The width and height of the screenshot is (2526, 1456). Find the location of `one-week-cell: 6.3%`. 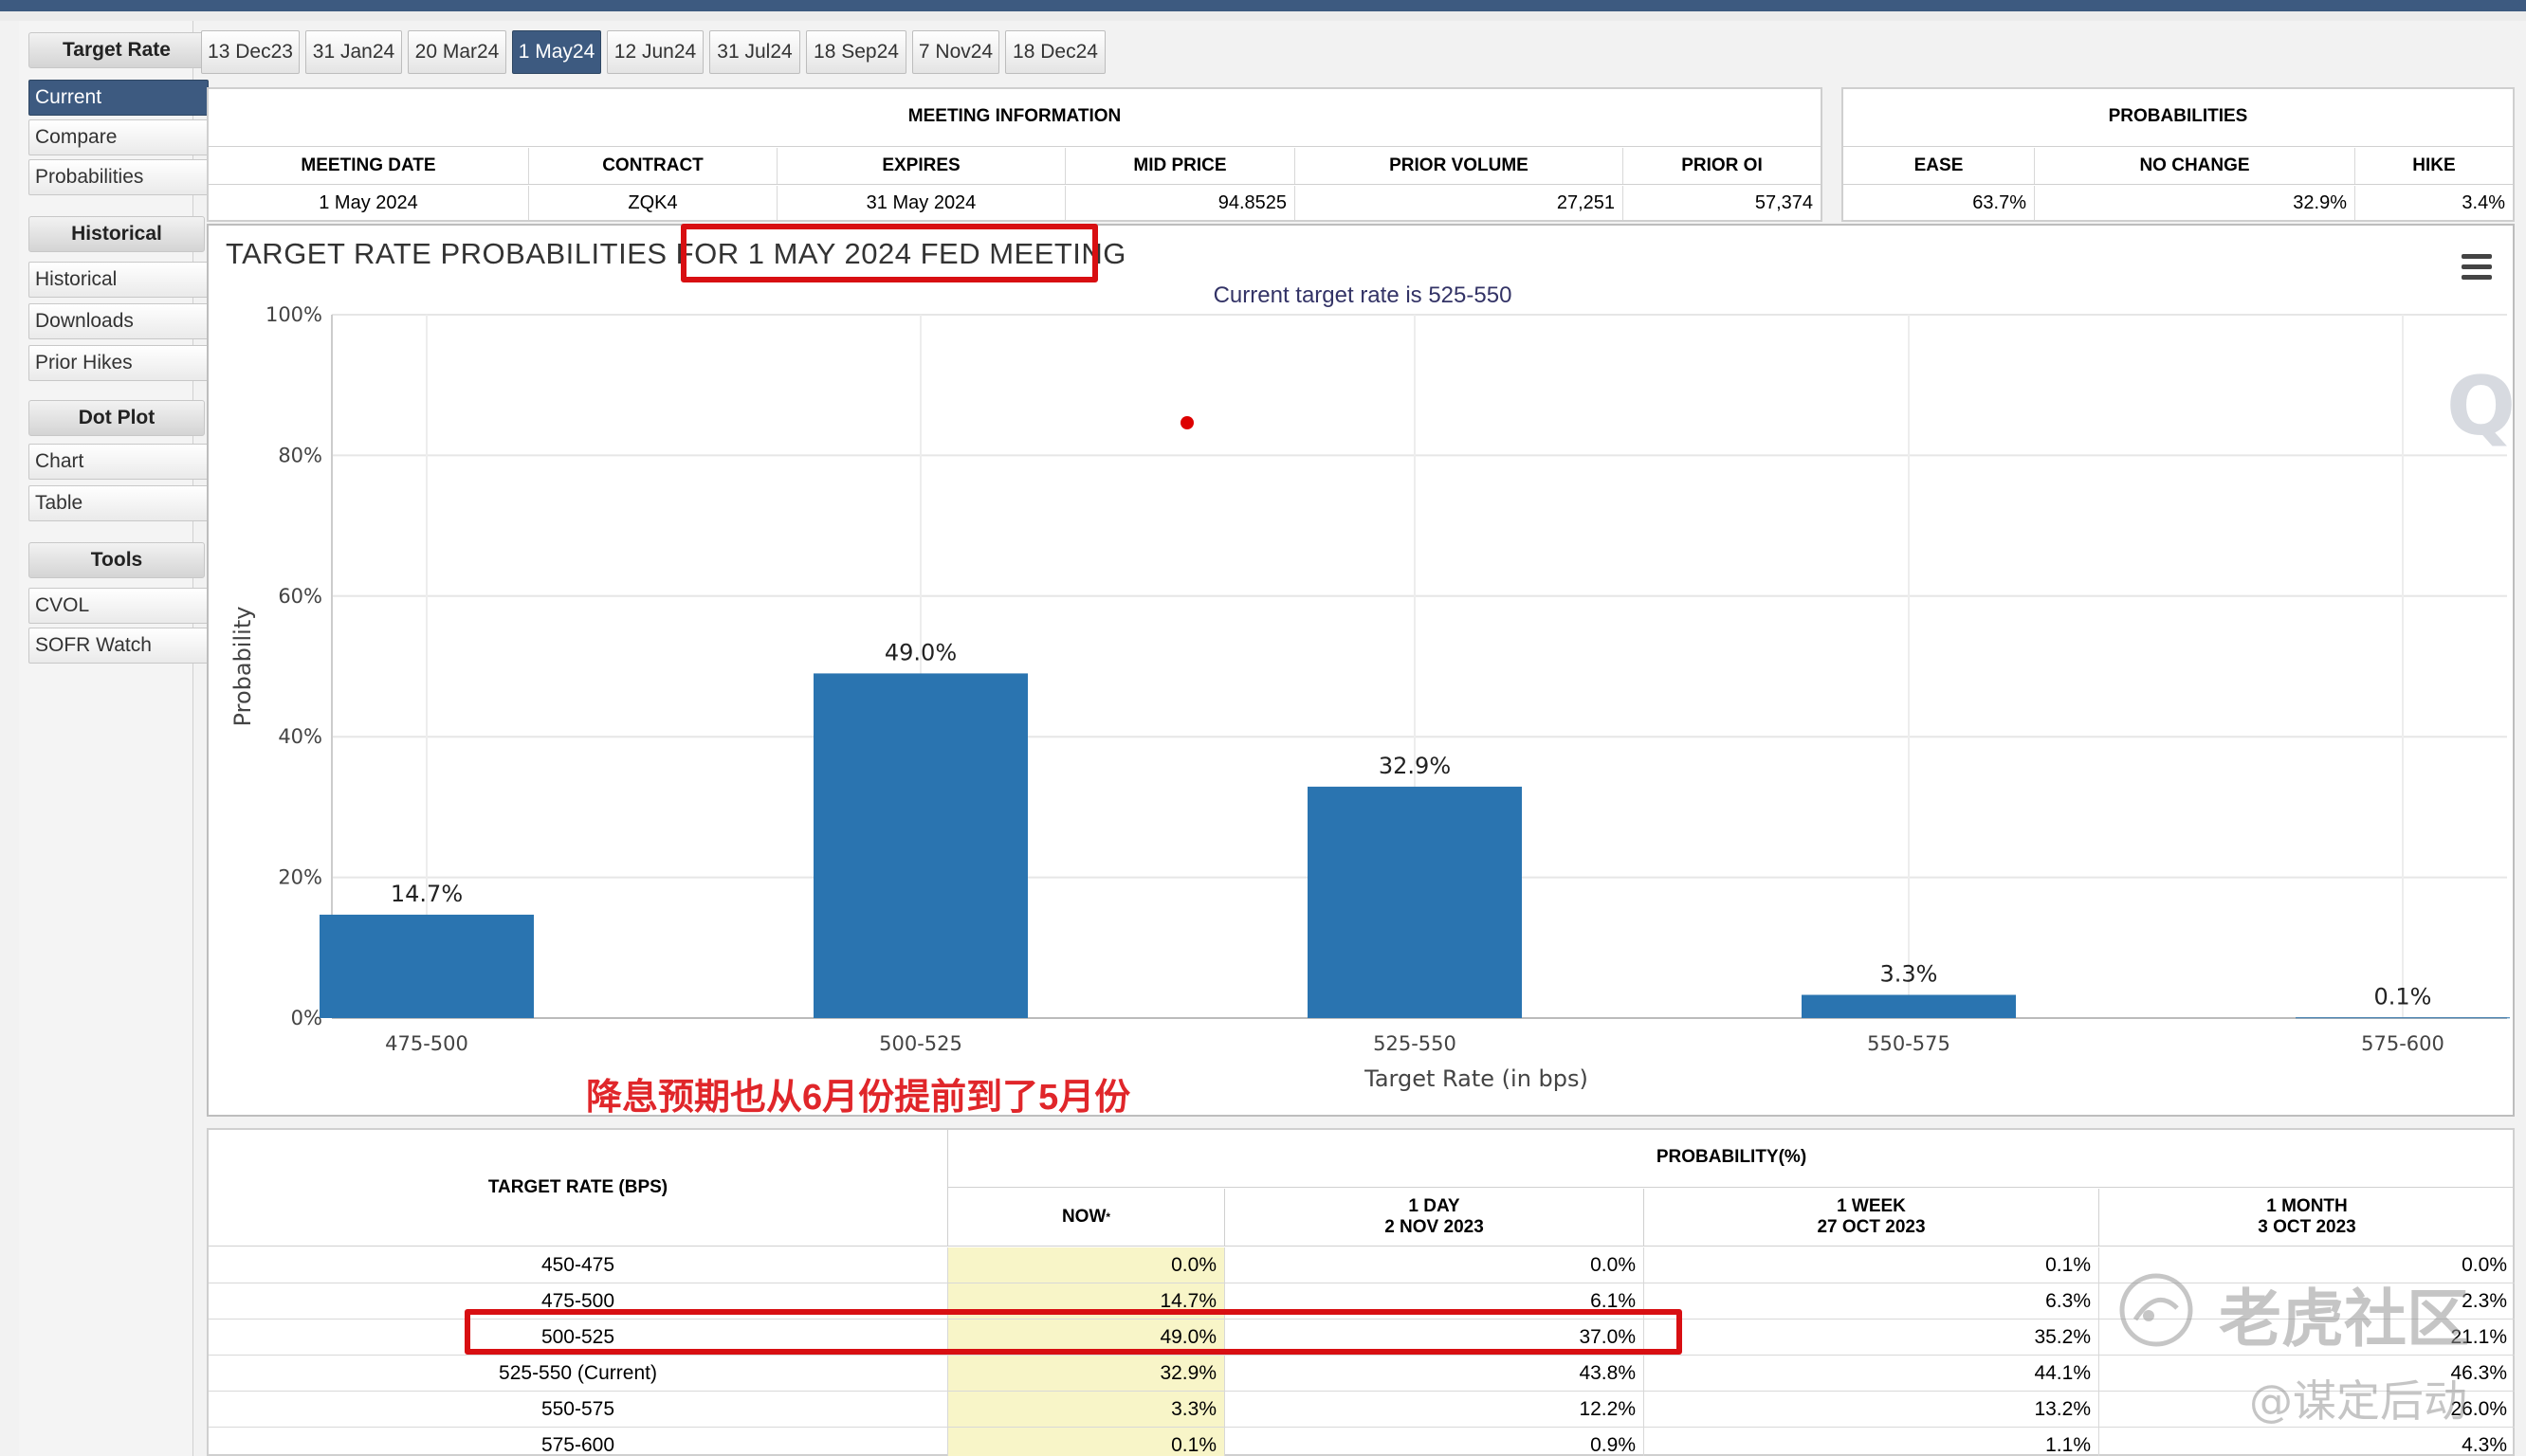

one-week-cell: 6.3% is located at coordinates (1871, 1301).